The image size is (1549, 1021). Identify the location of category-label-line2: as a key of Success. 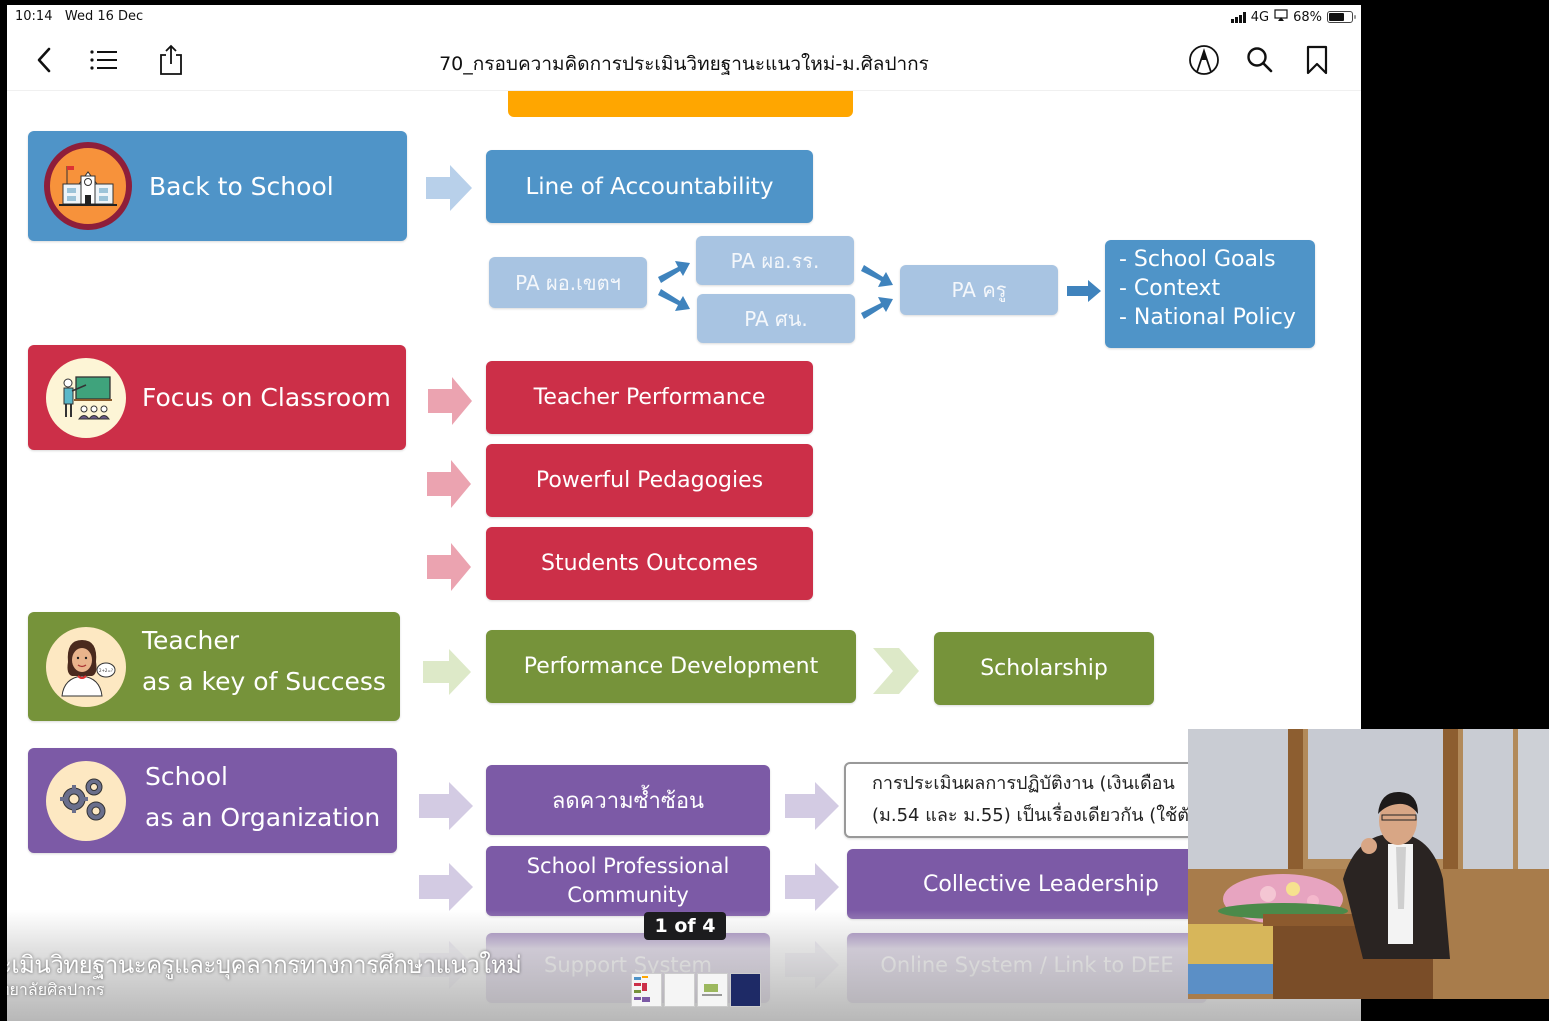
(264, 681).